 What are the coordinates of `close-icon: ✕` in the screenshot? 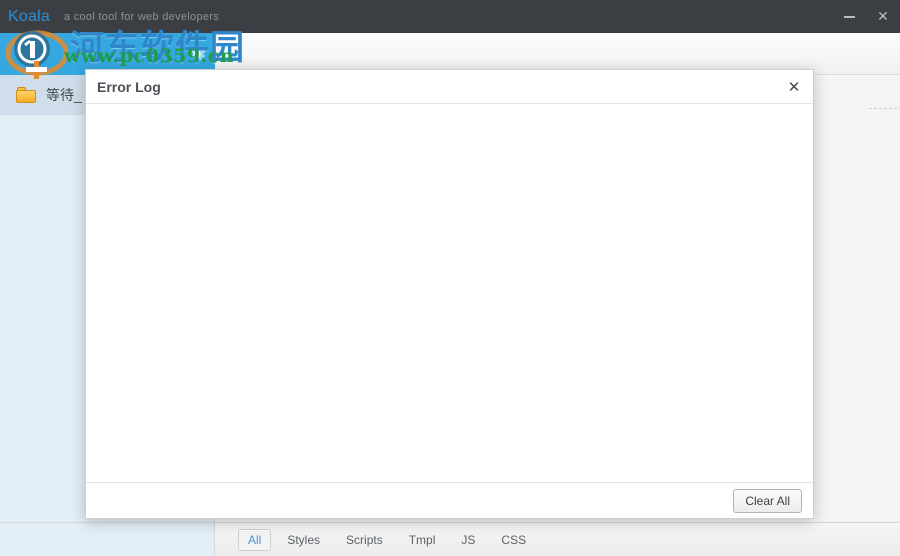 It's located at (794, 87).